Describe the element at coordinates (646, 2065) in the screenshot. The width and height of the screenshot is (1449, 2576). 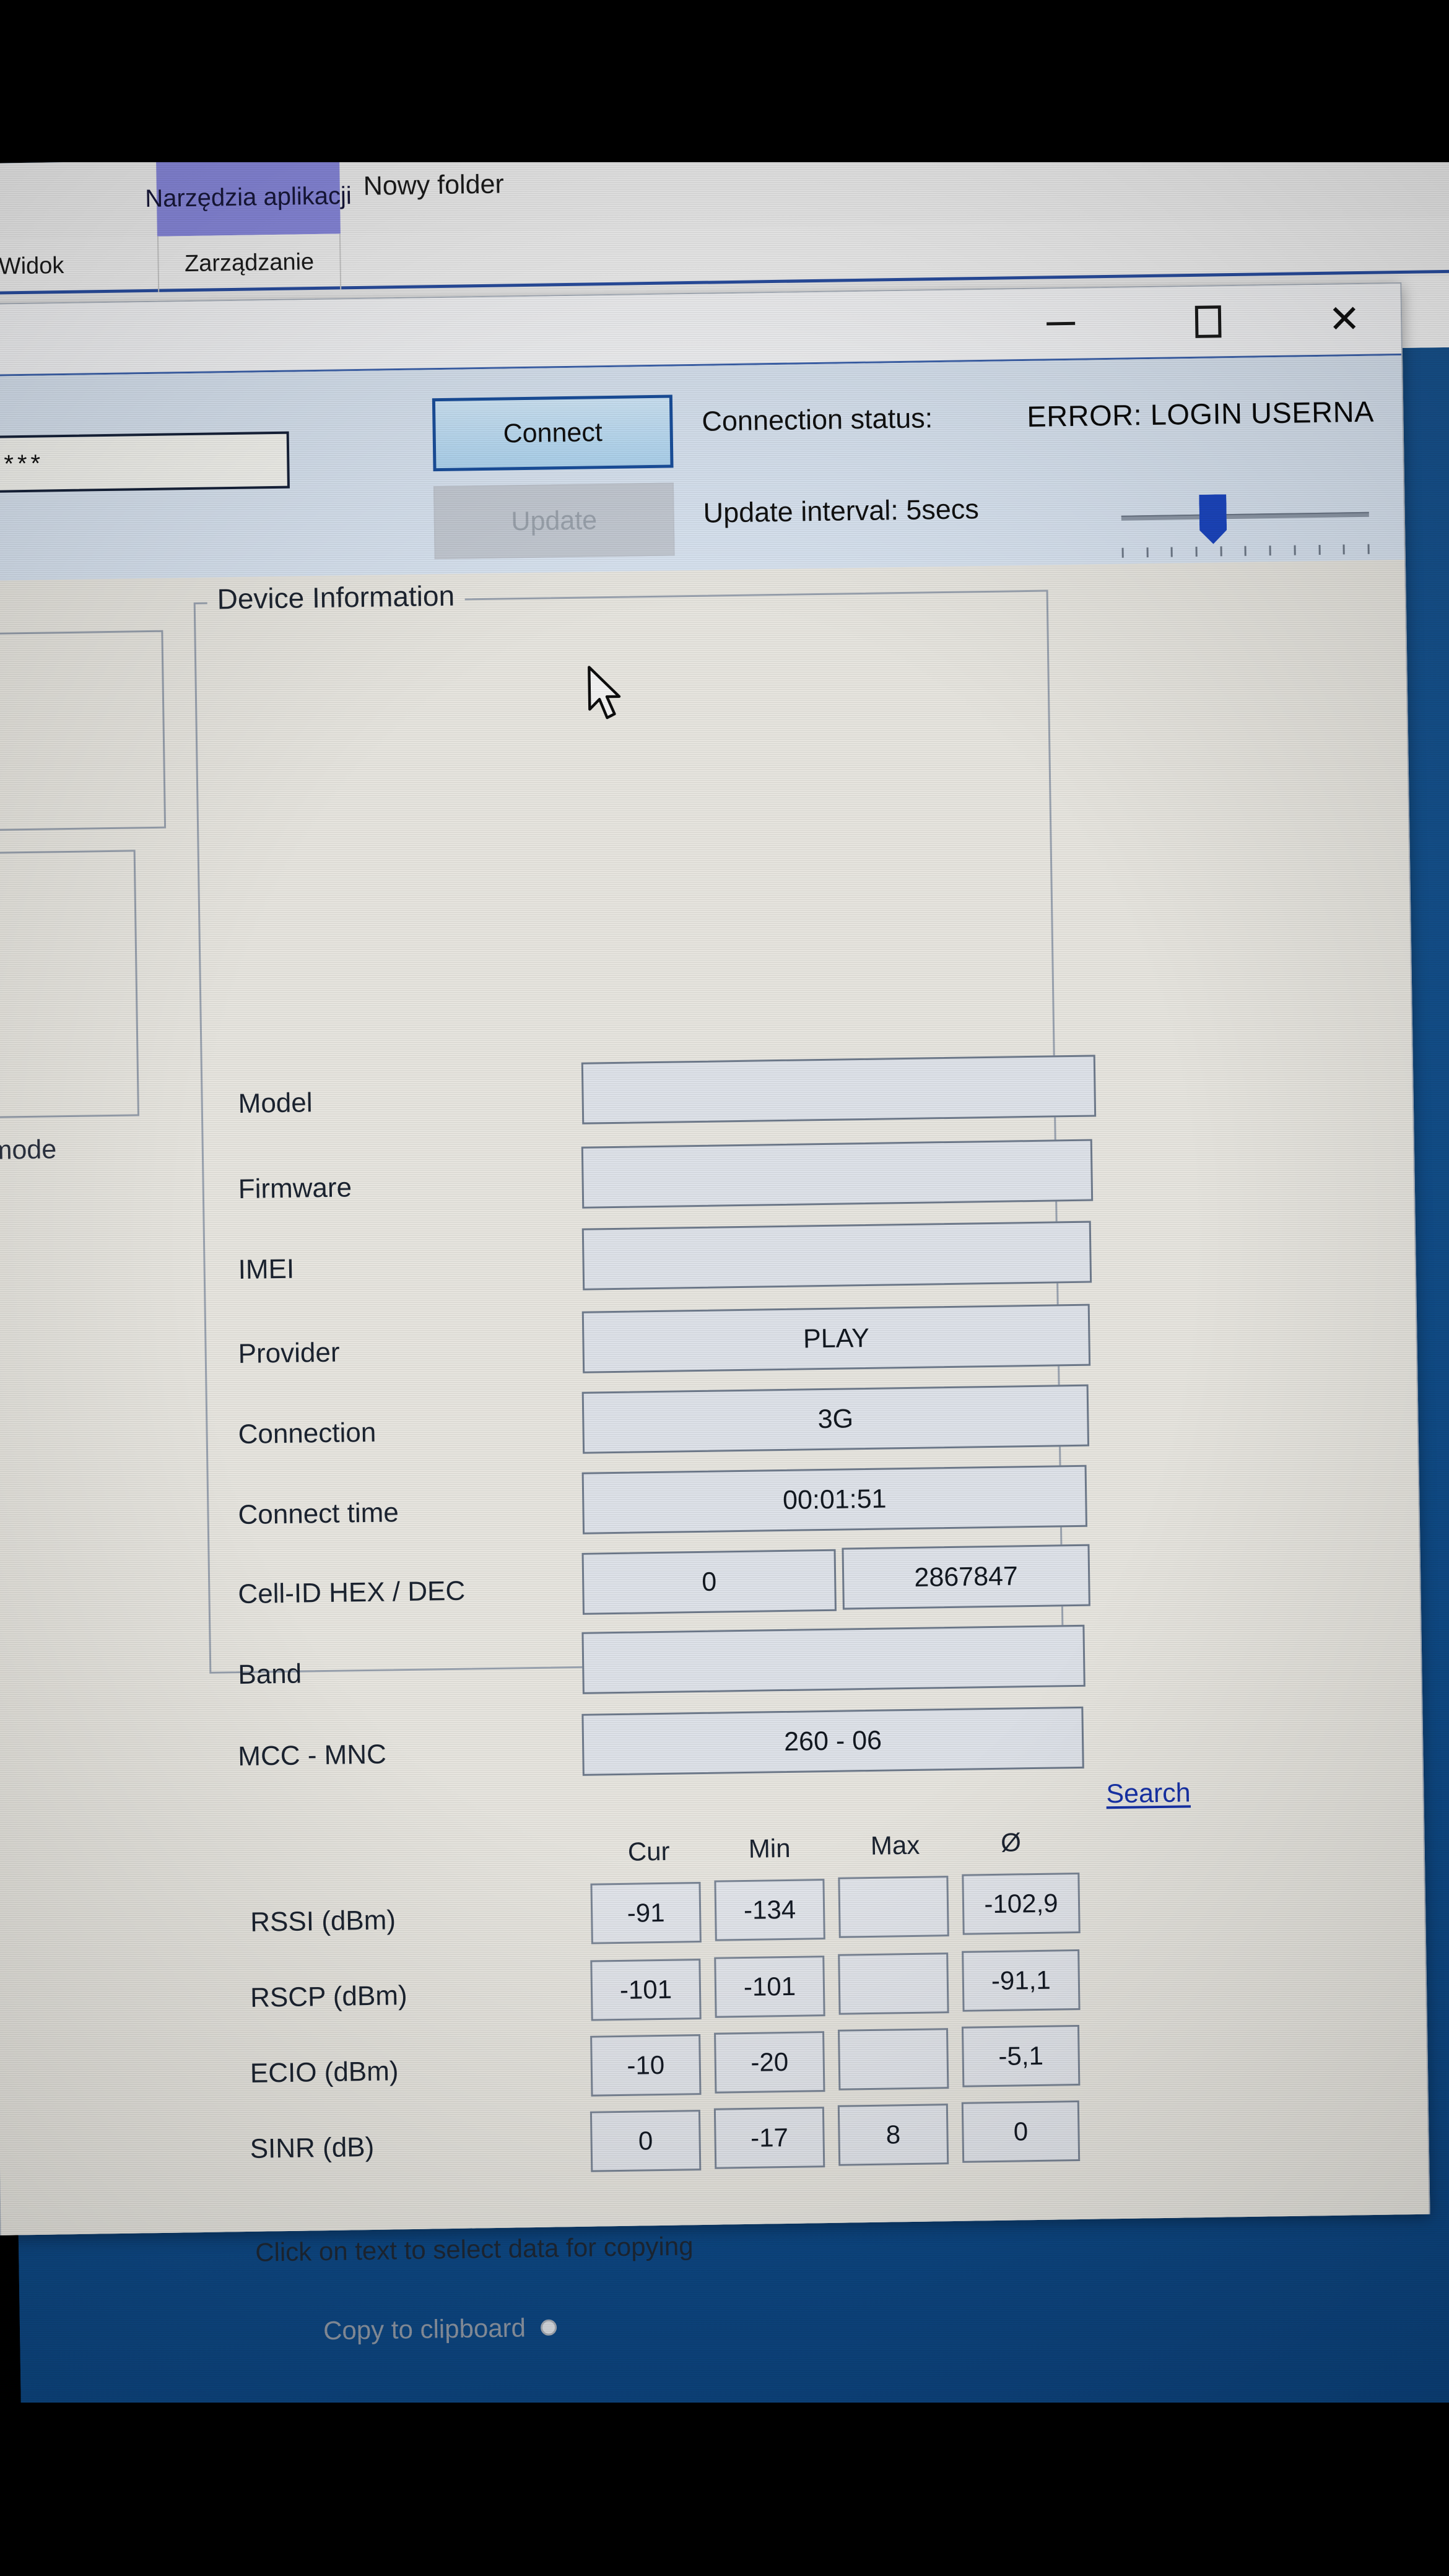
I see `ecio-cur: -10` at that location.